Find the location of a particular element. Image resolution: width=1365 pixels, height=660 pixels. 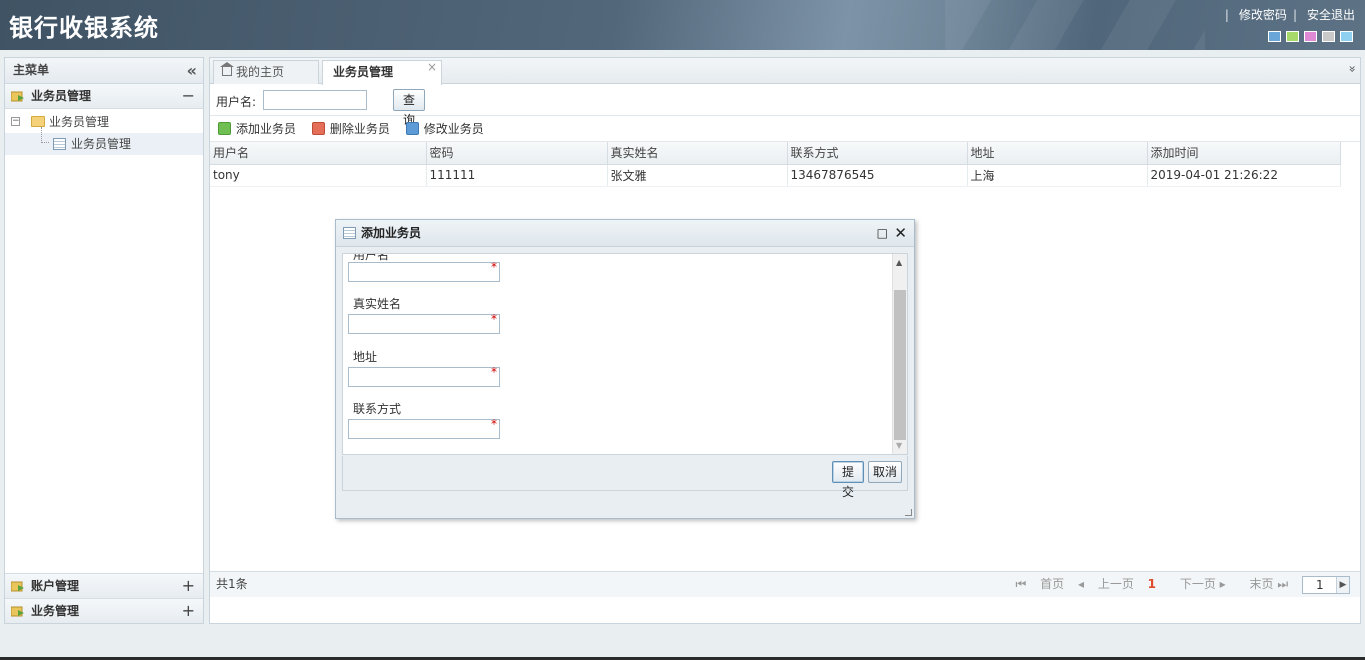

top-links: | 修改密码 | 安全退出 is located at coordinates (1287, 14).